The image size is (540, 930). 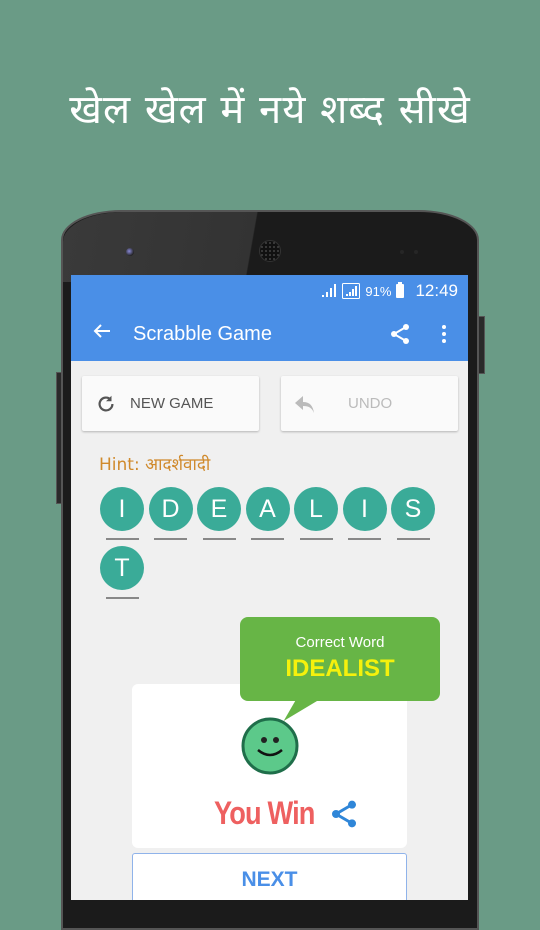 I want to click on battery-percent: 91%, so click(x=378, y=291).